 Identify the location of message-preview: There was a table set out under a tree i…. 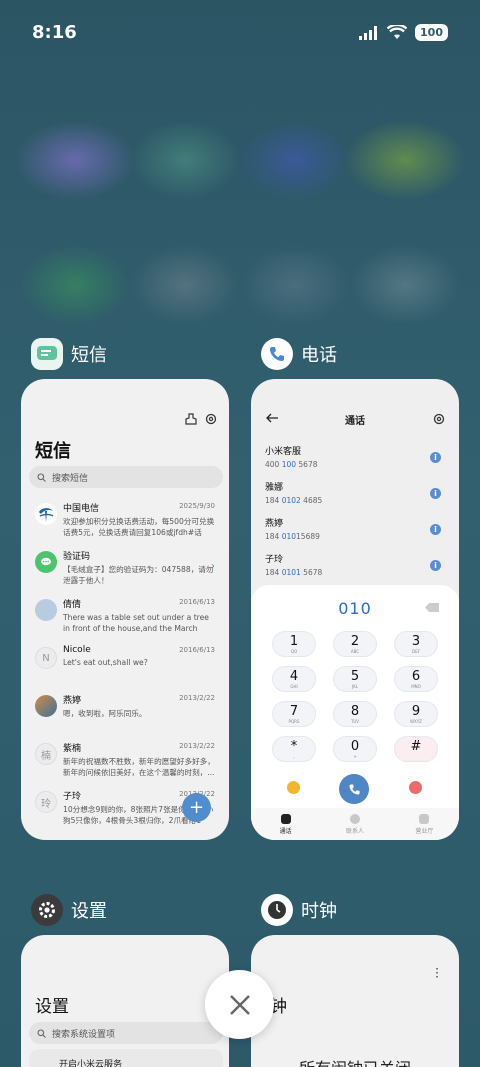
(136, 623).